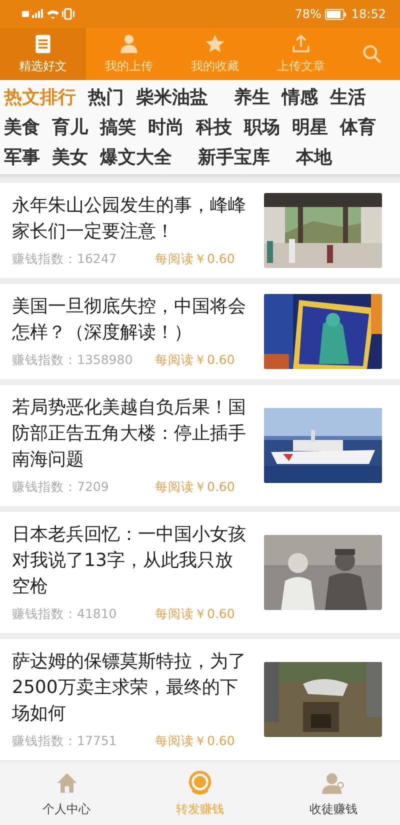 The image size is (400, 825). Describe the element at coordinates (28, 128) in the screenshot. I see `category-tab: 美食` at that location.